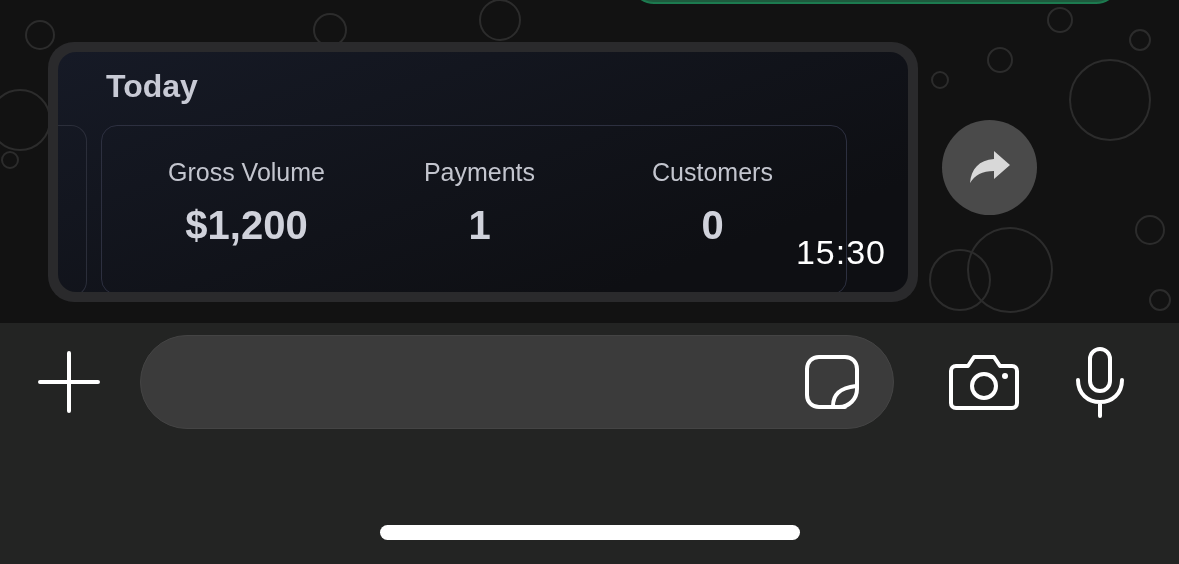 This screenshot has height=564, width=1179. Describe the element at coordinates (479, 225) in the screenshot. I see `stat-value: 1` at that location.